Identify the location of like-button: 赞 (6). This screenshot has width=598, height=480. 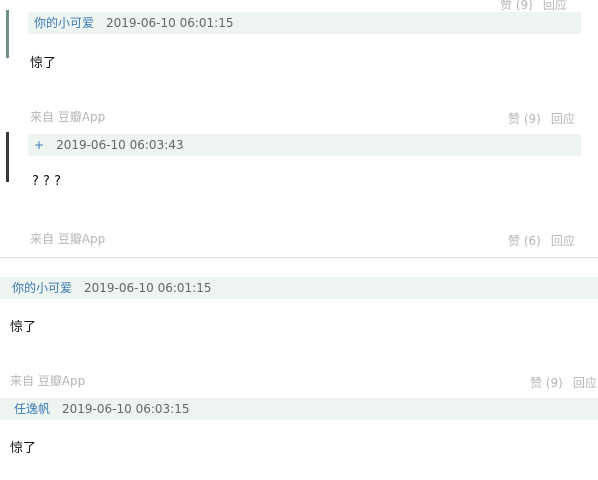
(524, 241).